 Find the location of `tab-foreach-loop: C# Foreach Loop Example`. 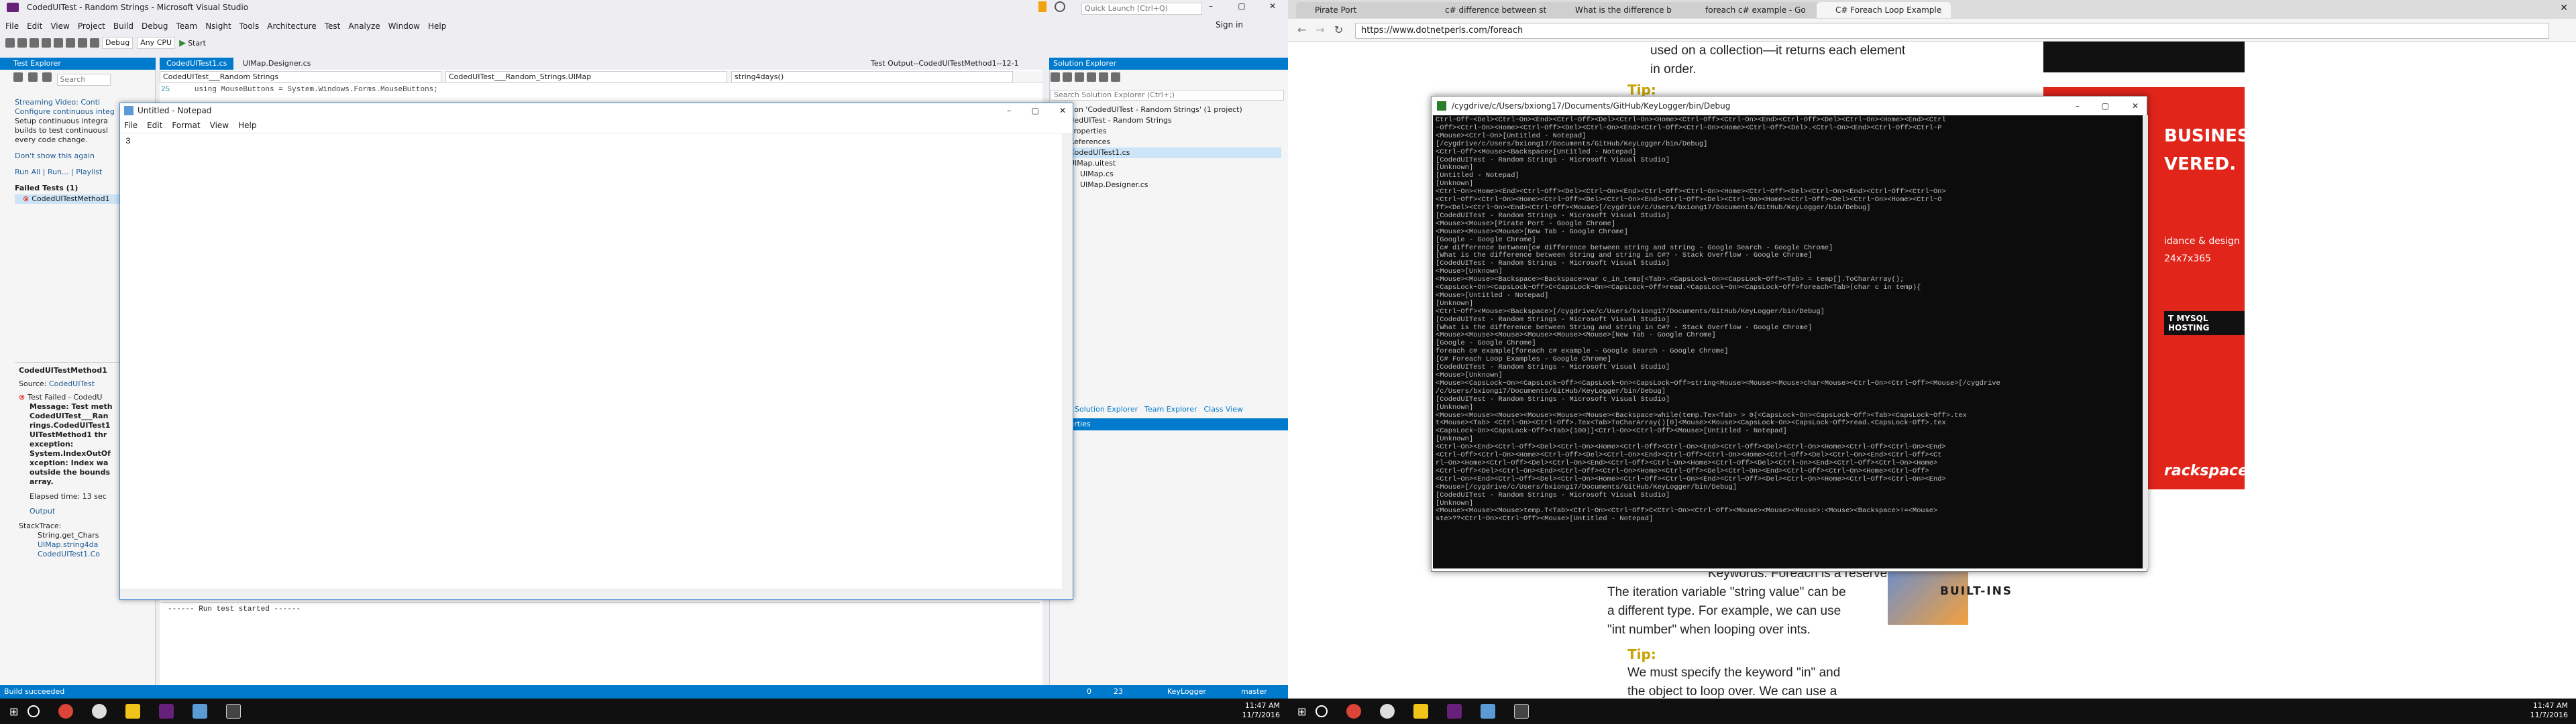

tab-foreach-loop: C# Foreach Loop Example is located at coordinates (1884, 10).